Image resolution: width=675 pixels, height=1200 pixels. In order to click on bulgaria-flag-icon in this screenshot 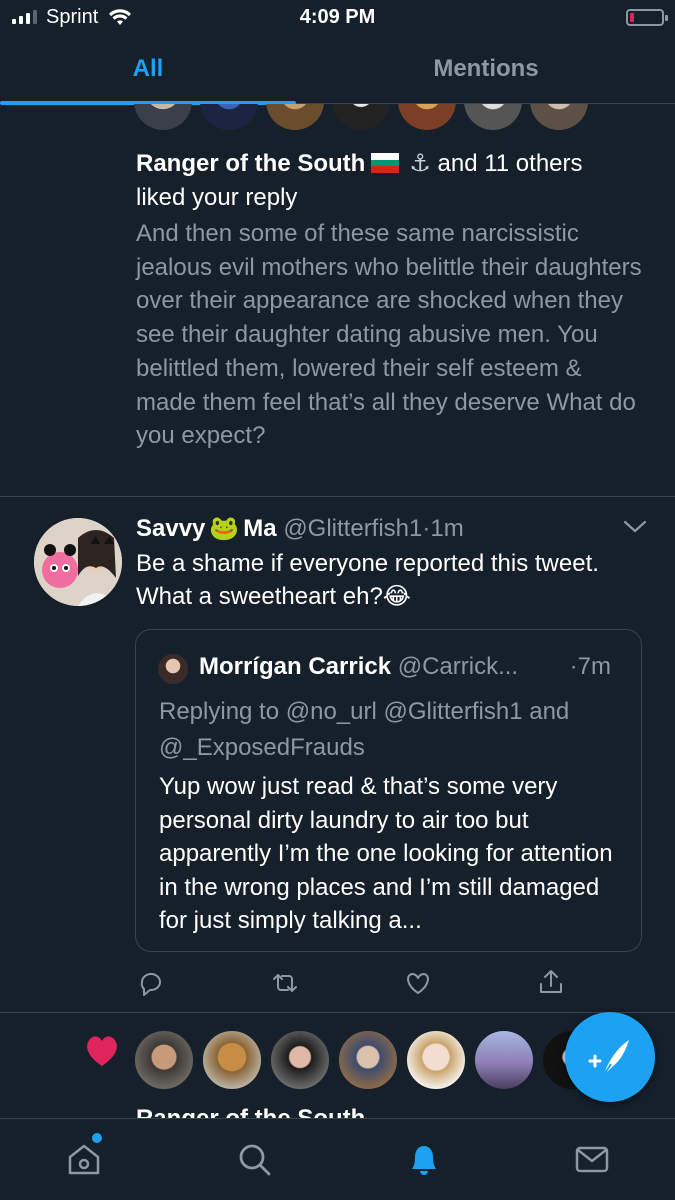, I will do `click(385, 163)`.